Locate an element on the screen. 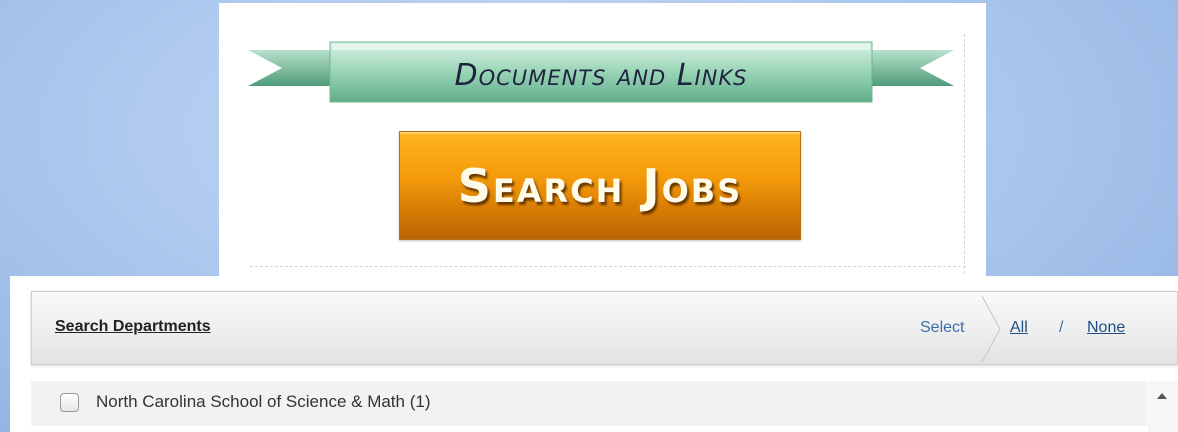  dashed-divider-horizontal is located at coordinates (608, 266).